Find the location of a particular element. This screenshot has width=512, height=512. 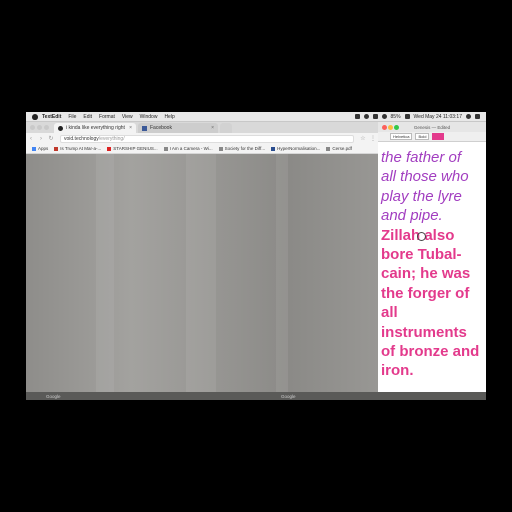

font-family-select: Helvetica is located at coordinates (401, 136).